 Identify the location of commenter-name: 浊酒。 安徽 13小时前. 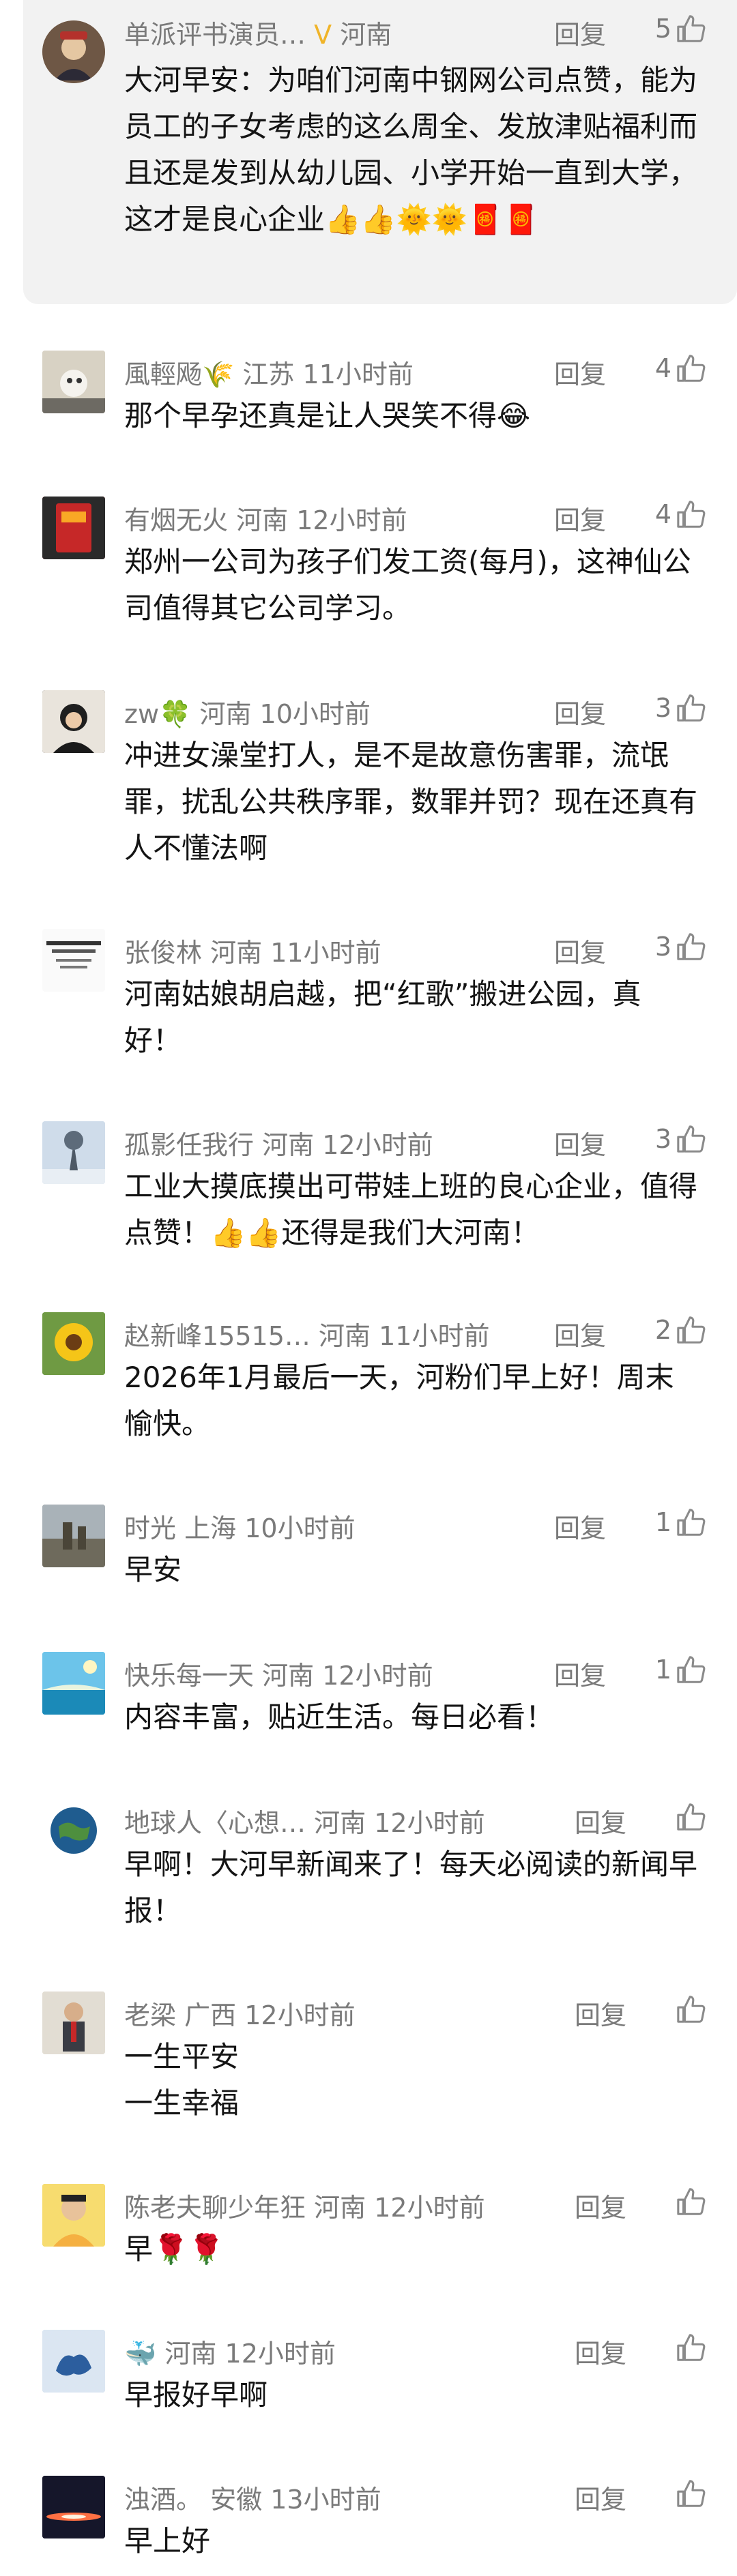
(253, 2497).